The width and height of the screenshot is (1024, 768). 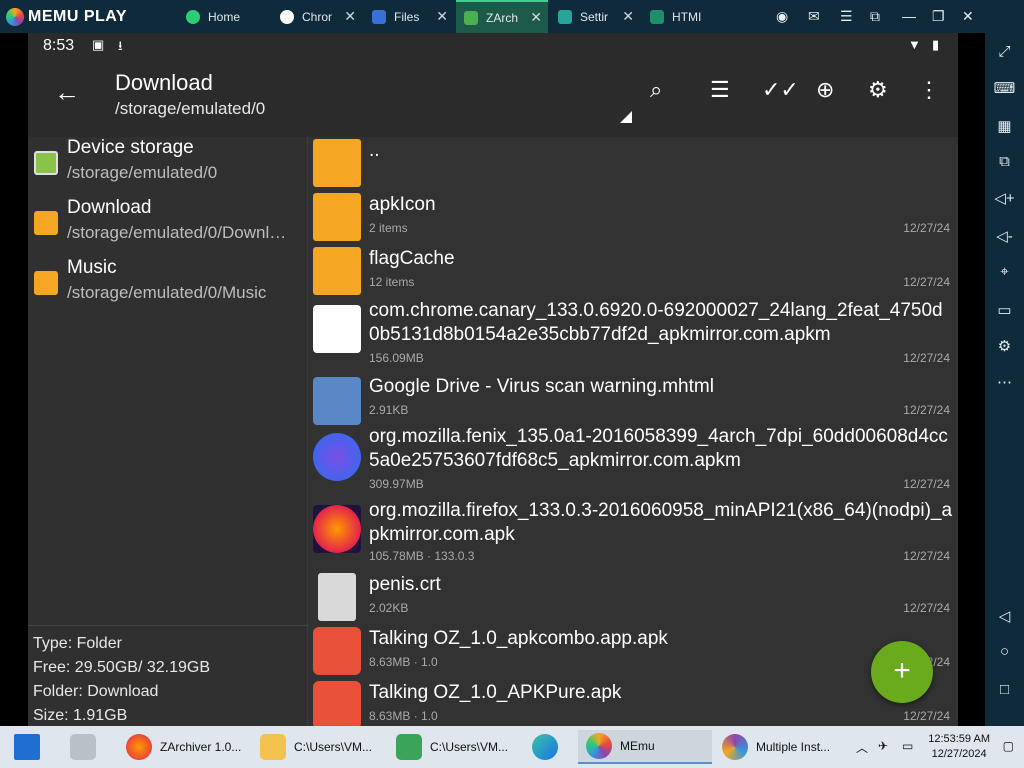 I want to click on more-vert-icon: ⋮, so click(x=929, y=90).